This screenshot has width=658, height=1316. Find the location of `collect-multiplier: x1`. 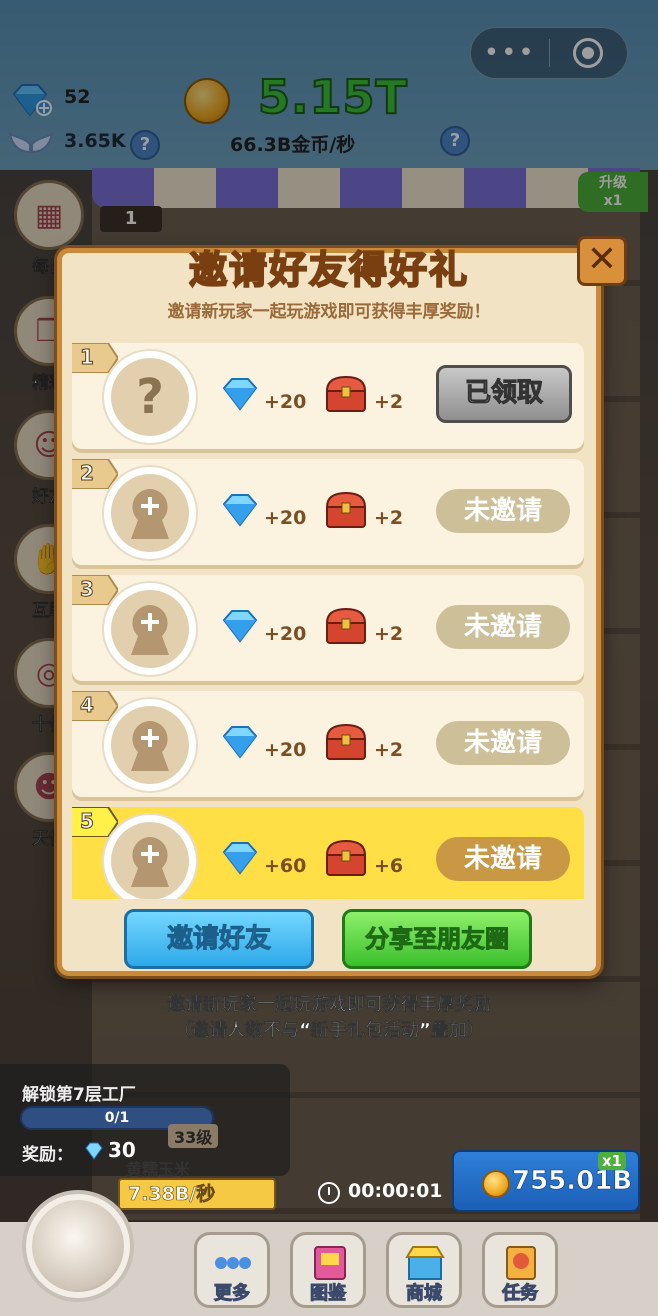

collect-multiplier: x1 is located at coordinates (612, 1161).